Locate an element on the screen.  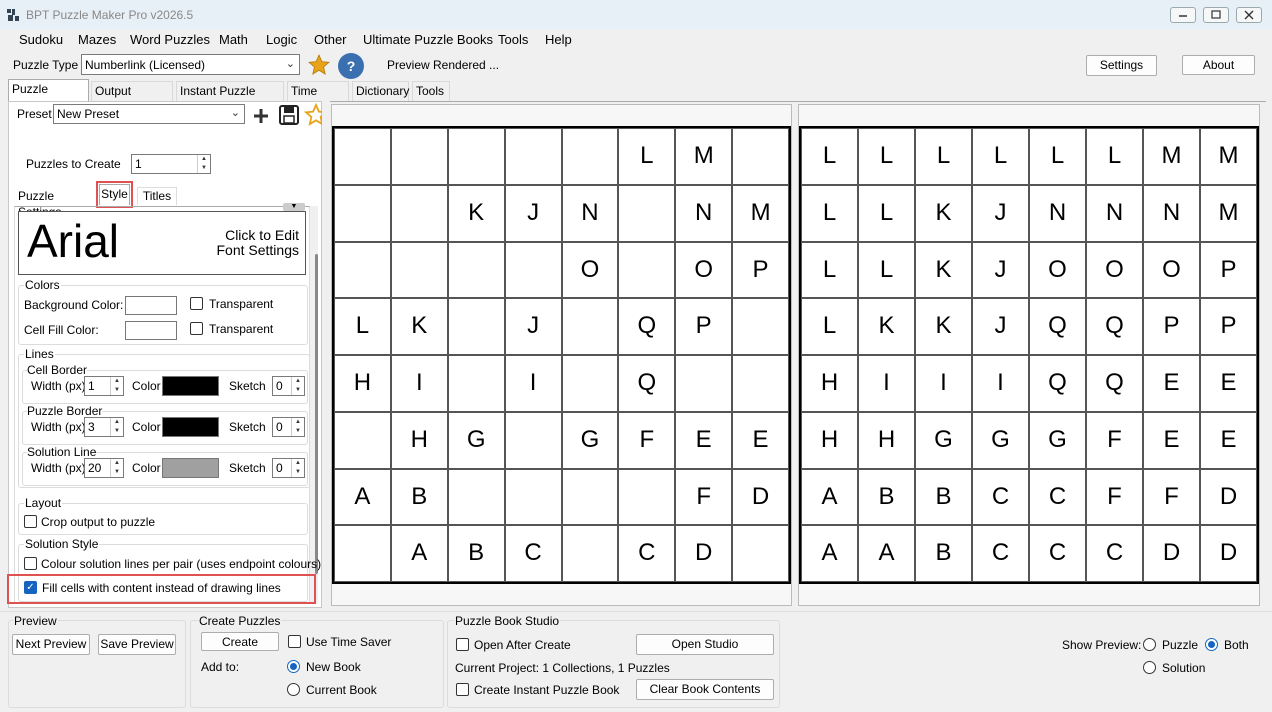
show-solution-radio is located at coordinates (1149, 667).